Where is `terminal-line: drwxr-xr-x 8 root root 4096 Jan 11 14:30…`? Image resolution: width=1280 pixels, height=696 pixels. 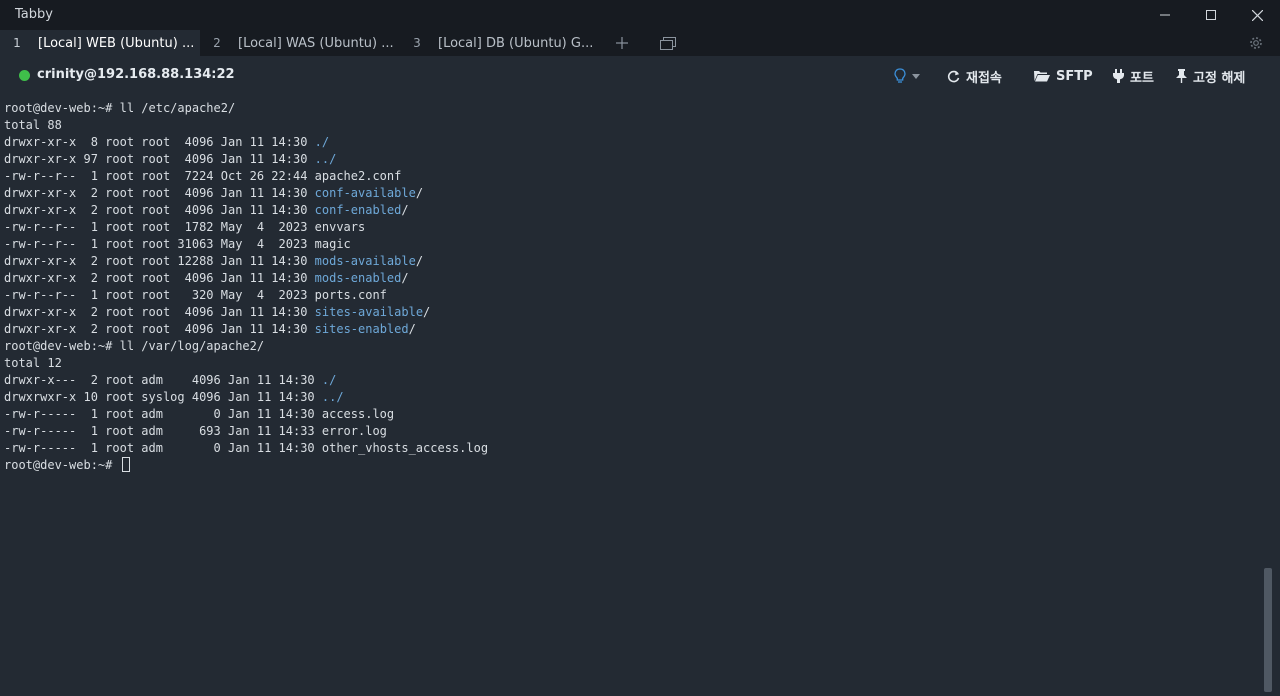
terminal-line: drwxr-xr-x 8 root root 4096 Jan 11 14:30… is located at coordinates (632, 142).